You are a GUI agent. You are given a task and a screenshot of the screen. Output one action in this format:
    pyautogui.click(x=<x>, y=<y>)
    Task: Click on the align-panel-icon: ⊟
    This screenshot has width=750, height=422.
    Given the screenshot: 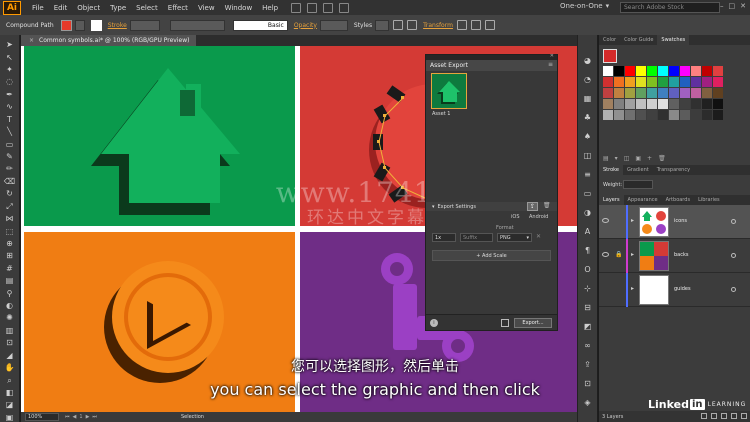 What is the action you would take?
    pyautogui.click(x=588, y=307)
    